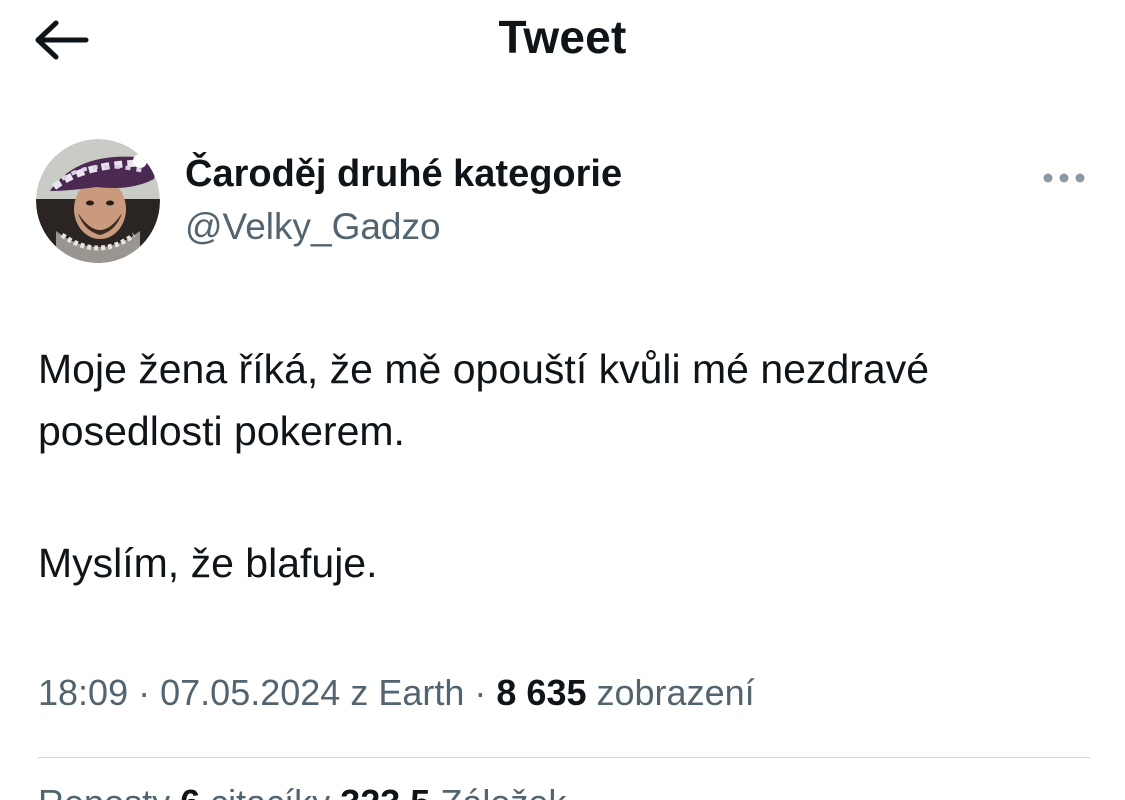  Describe the element at coordinates (503, 791) in the screenshot. I see `bookmarks-label: Záložek` at that location.